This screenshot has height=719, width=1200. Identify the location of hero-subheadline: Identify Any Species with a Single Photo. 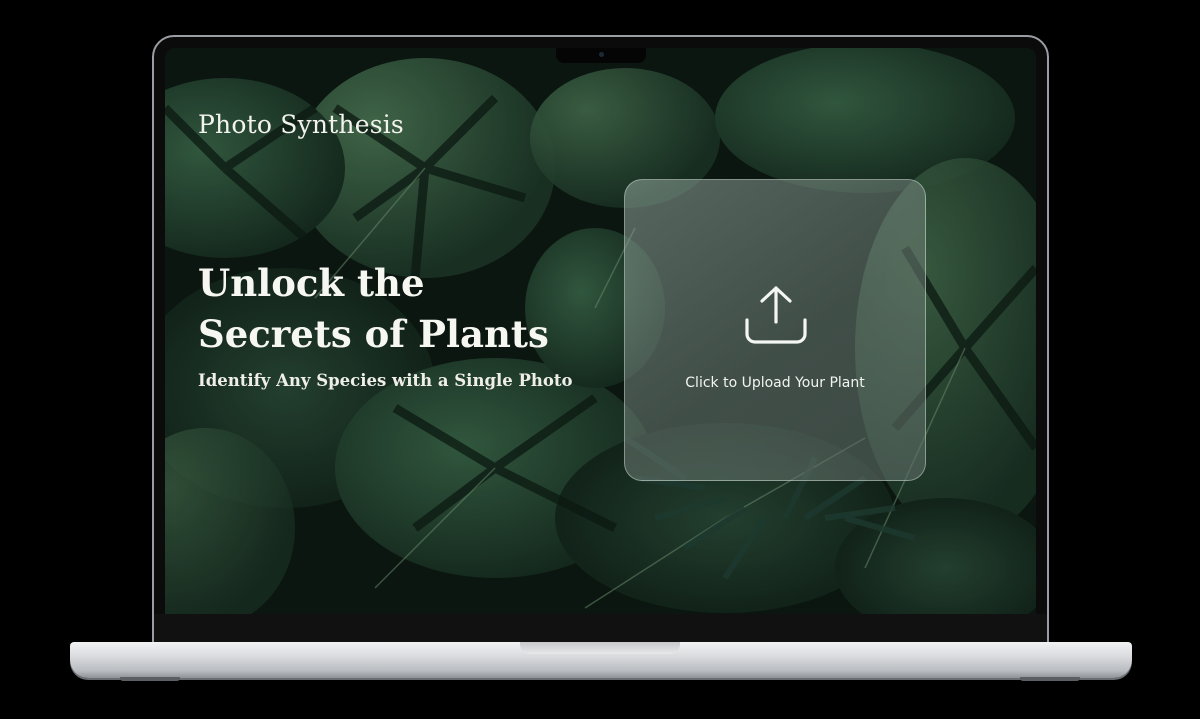
(385, 380).